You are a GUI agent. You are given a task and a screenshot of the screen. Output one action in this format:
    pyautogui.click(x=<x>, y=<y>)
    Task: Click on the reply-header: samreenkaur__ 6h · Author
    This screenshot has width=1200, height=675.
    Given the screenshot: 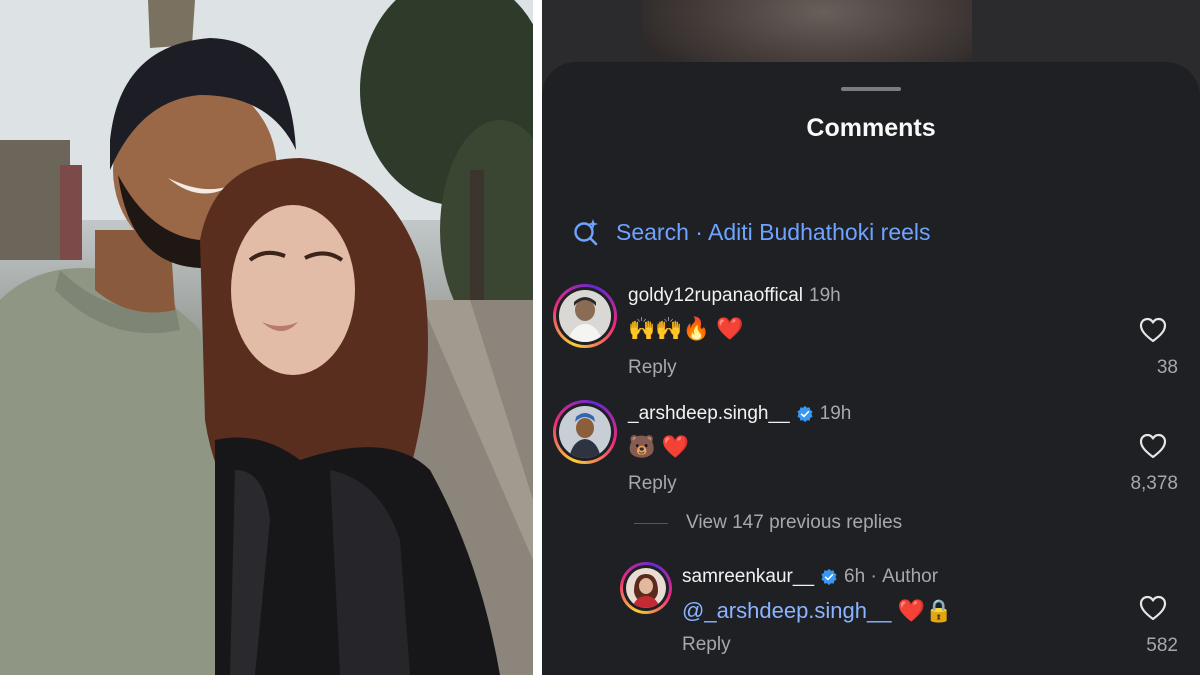 What is the action you would take?
    pyautogui.click(x=810, y=577)
    